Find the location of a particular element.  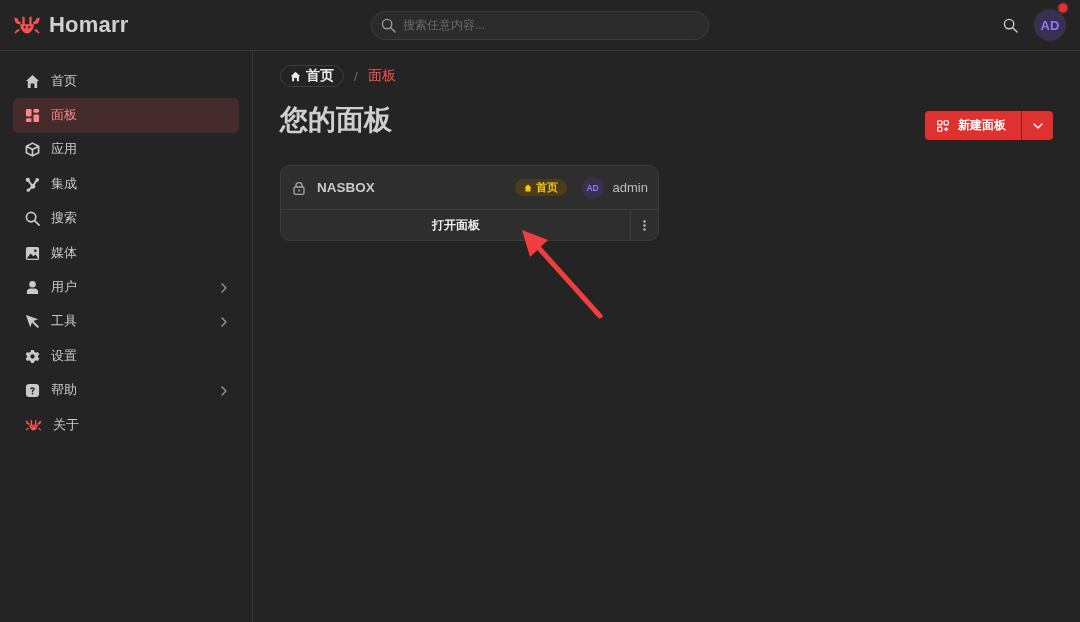

user-icon is located at coordinates (32, 288).